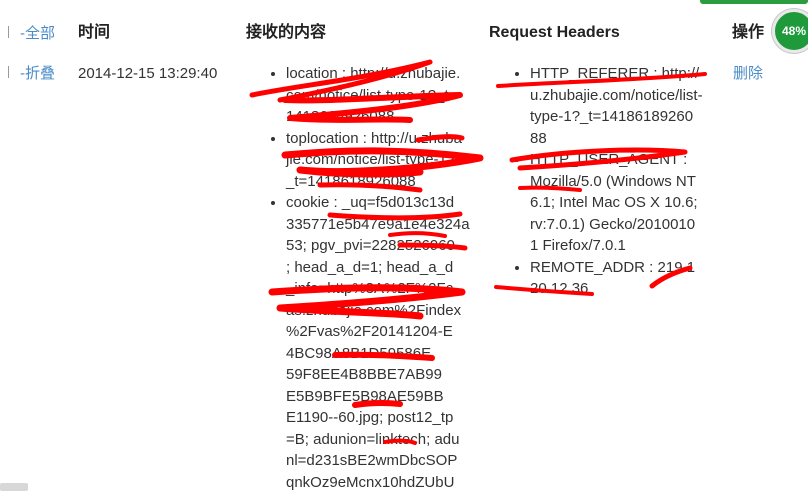  What do you see at coordinates (754, 2) in the screenshot?
I see `top-progress-strip` at bounding box center [754, 2].